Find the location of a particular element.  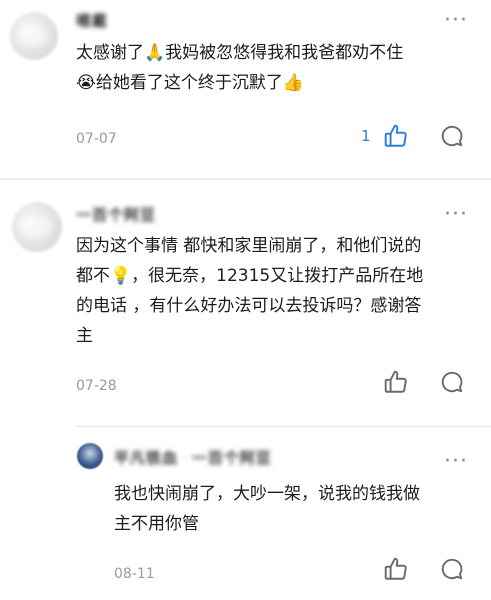

comment-date: 07-28 is located at coordinates (96, 386).